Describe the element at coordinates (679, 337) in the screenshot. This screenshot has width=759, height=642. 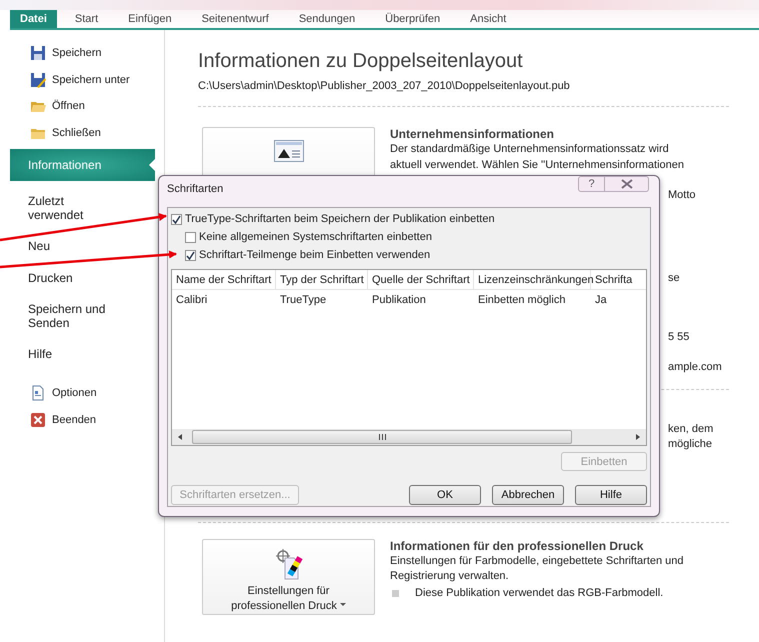
I see `description-text: 5 55` at that location.